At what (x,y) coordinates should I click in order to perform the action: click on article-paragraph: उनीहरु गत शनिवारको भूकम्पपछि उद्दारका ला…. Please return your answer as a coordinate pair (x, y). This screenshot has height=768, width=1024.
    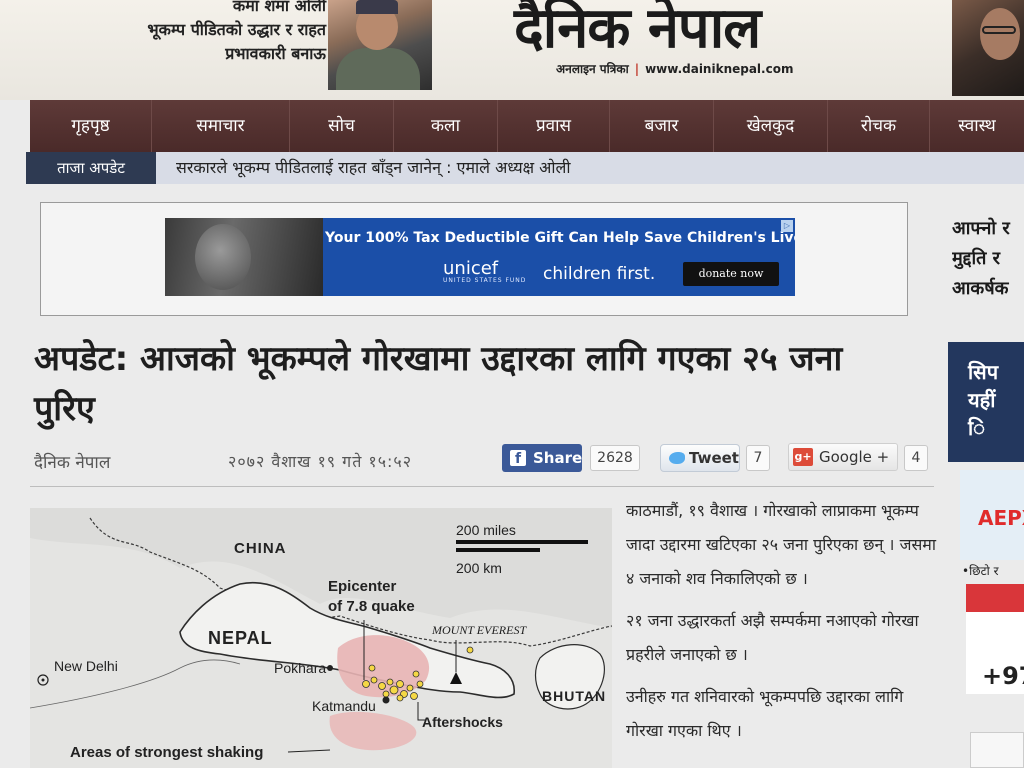
    Looking at the image, I should click on (765, 713).